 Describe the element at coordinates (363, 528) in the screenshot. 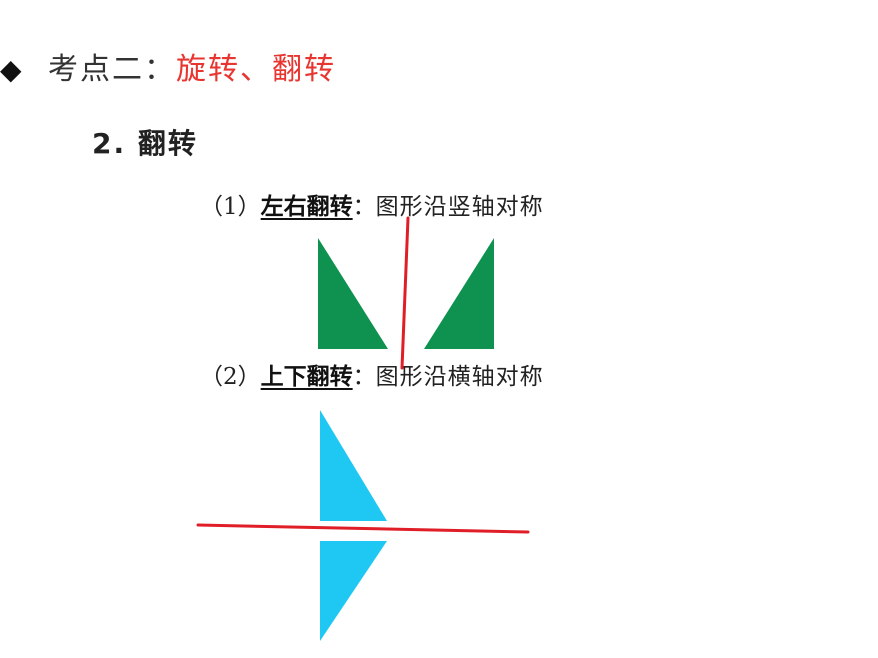

I see `horizontal-axis-annotation` at that location.